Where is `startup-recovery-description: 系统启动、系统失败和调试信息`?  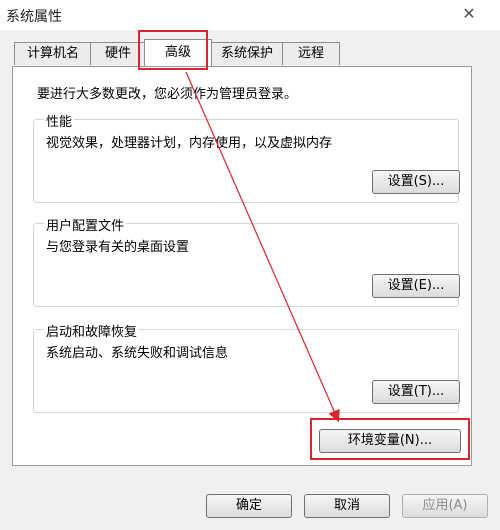 startup-recovery-description: 系统启动、系统失败和调试信息 is located at coordinates (137, 353).